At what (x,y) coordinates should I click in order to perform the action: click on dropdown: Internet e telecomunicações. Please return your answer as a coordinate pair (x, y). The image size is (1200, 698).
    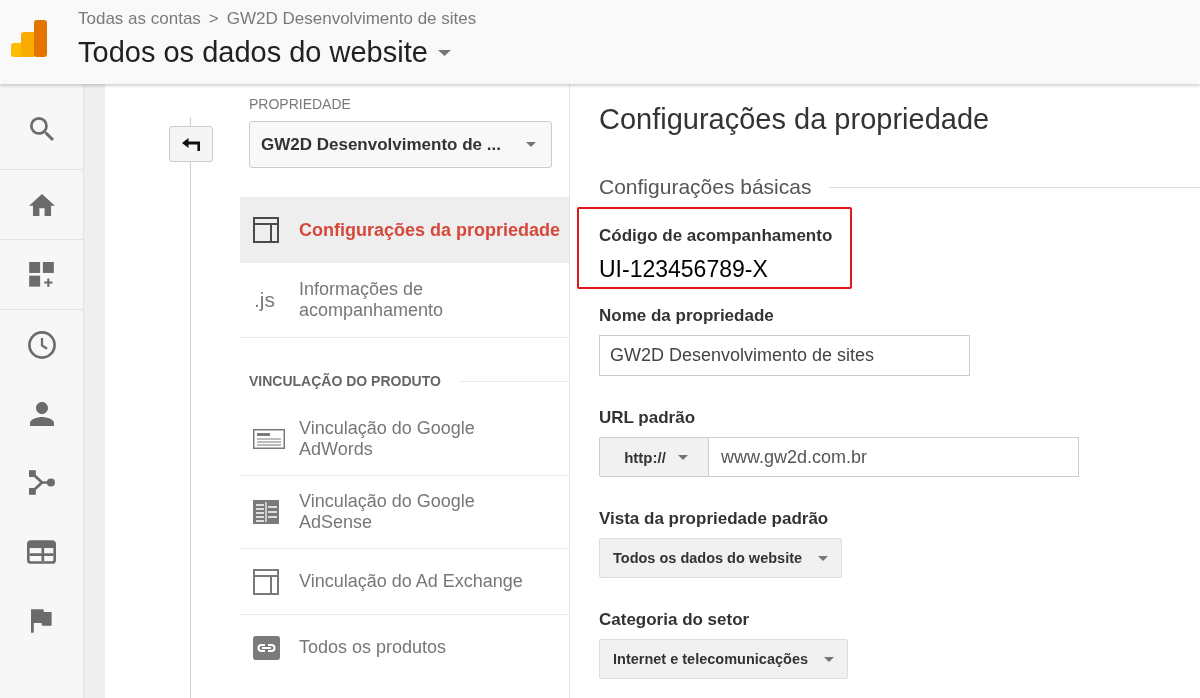
    Looking at the image, I should click on (723, 659).